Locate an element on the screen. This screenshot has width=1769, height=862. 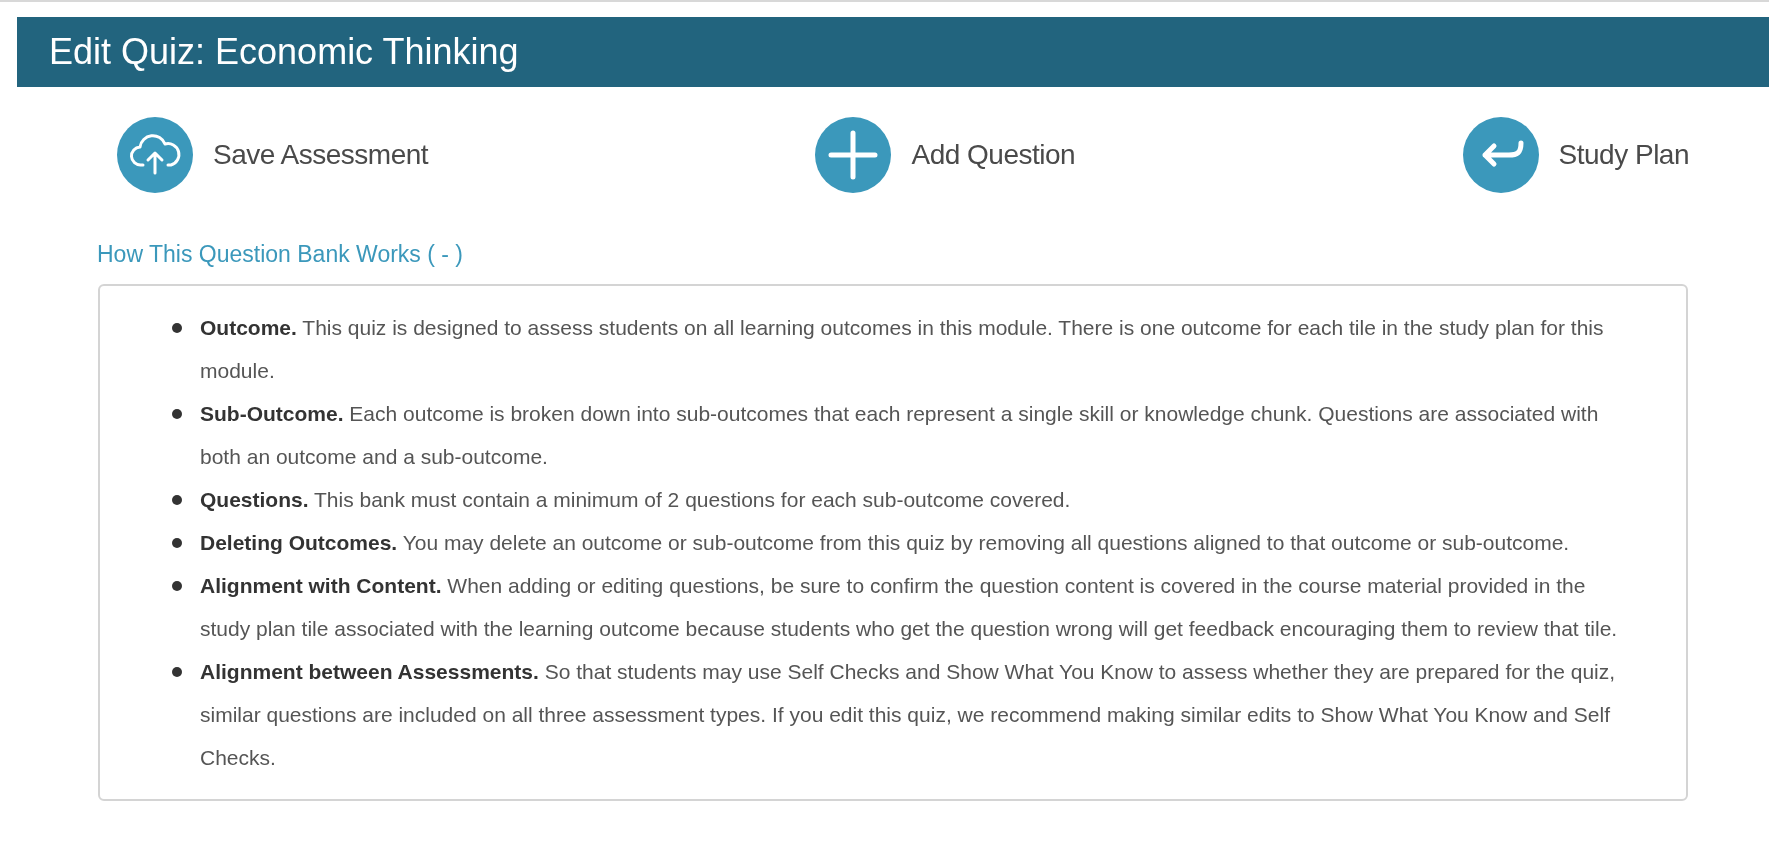
info-text: Outcome. This quiz is designed to assess students on all learning outcomes in this module. There is one outcome for each tile in the study plan for this module. is located at coordinates (902, 349).